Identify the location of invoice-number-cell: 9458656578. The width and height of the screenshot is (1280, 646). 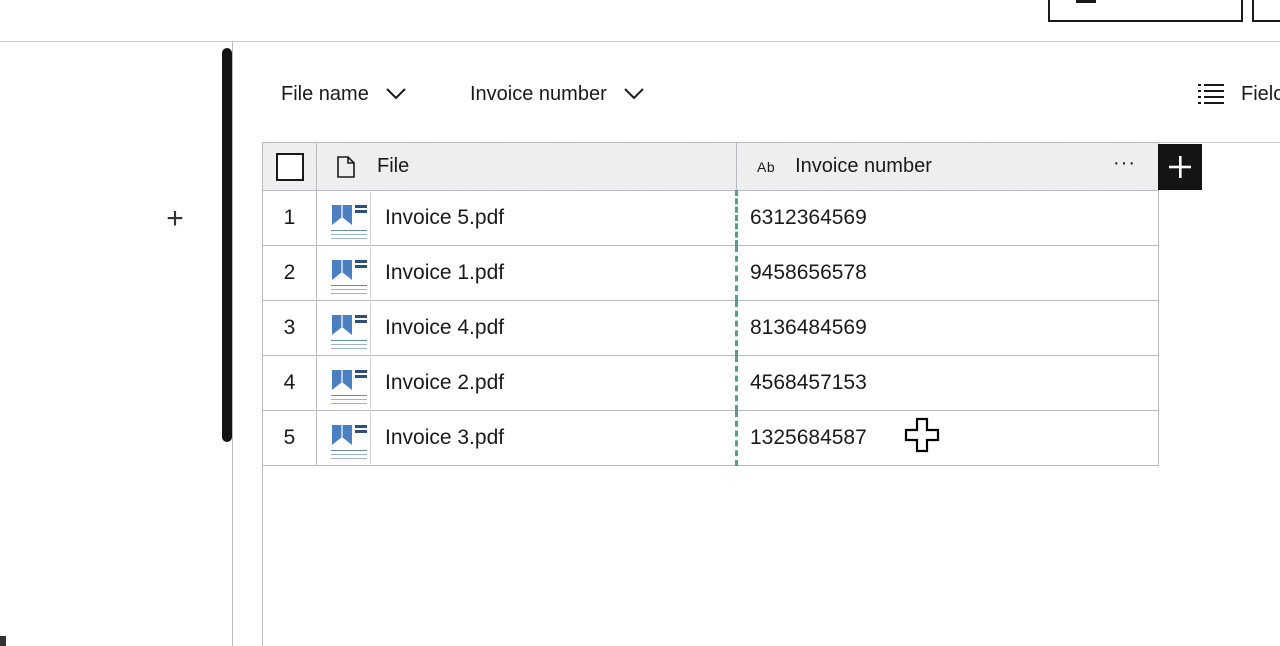
(947, 273).